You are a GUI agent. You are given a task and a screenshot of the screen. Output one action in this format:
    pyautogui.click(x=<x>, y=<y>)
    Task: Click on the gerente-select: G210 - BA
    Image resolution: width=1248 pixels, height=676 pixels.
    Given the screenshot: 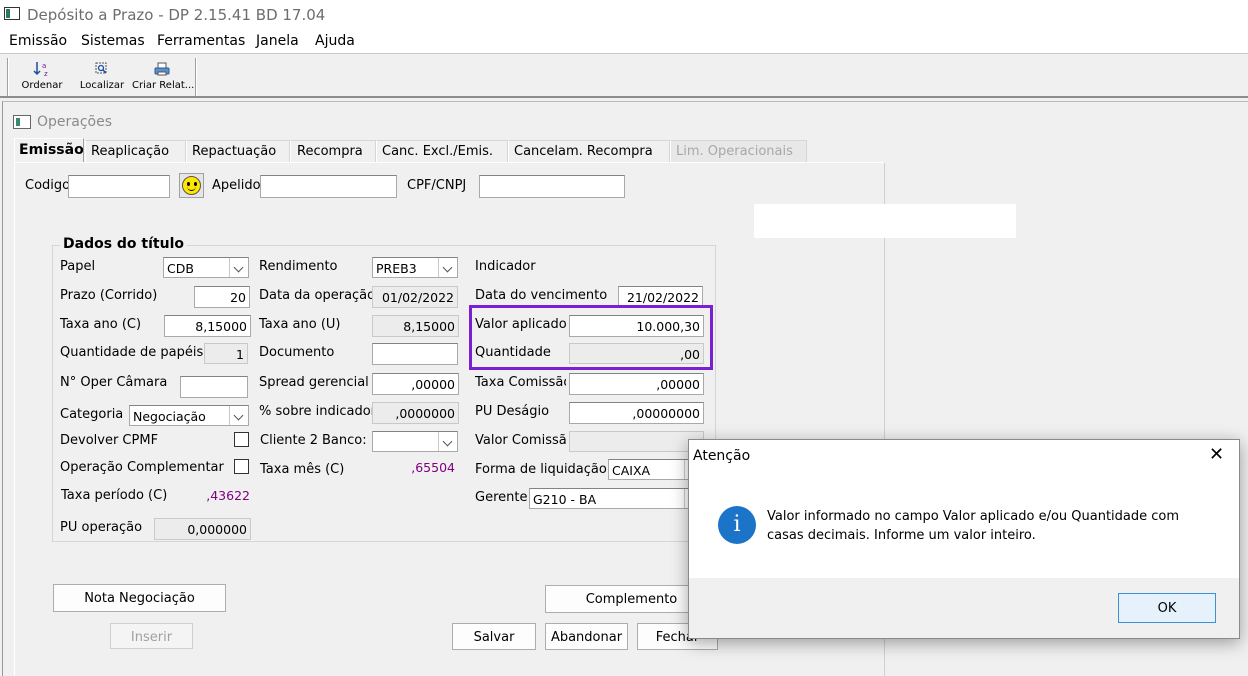 What is the action you would take?
    pyautogui.click(x=616, y=498)
    